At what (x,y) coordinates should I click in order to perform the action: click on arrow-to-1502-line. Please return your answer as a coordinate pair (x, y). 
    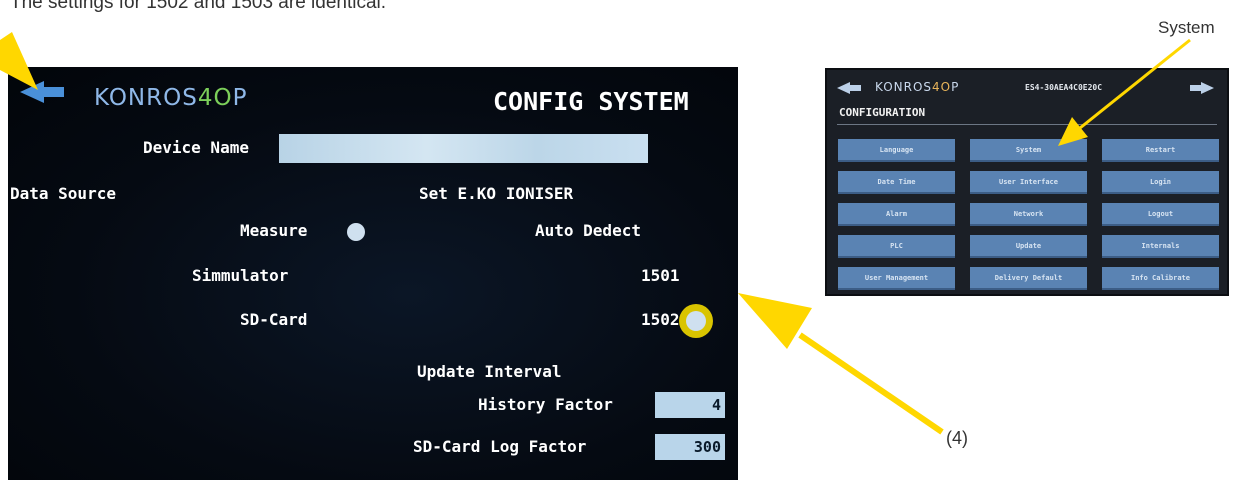
    Looking at the image, I should click on (871, 383).